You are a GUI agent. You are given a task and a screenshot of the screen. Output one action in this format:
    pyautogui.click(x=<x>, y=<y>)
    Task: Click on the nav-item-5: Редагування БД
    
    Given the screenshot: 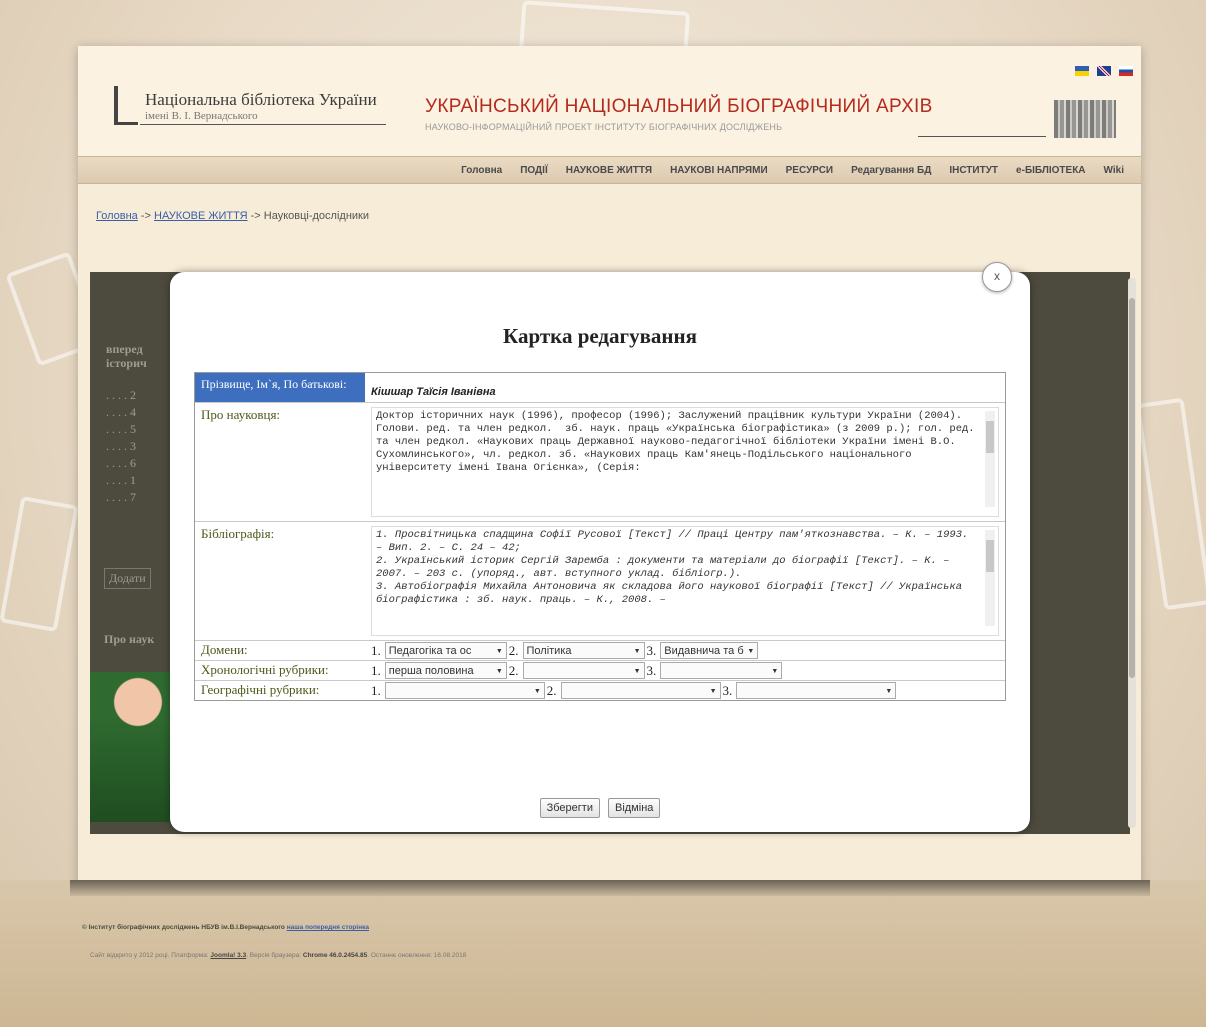 What is the action you would take?
    pyautogui.click(x=891, y=170)
    